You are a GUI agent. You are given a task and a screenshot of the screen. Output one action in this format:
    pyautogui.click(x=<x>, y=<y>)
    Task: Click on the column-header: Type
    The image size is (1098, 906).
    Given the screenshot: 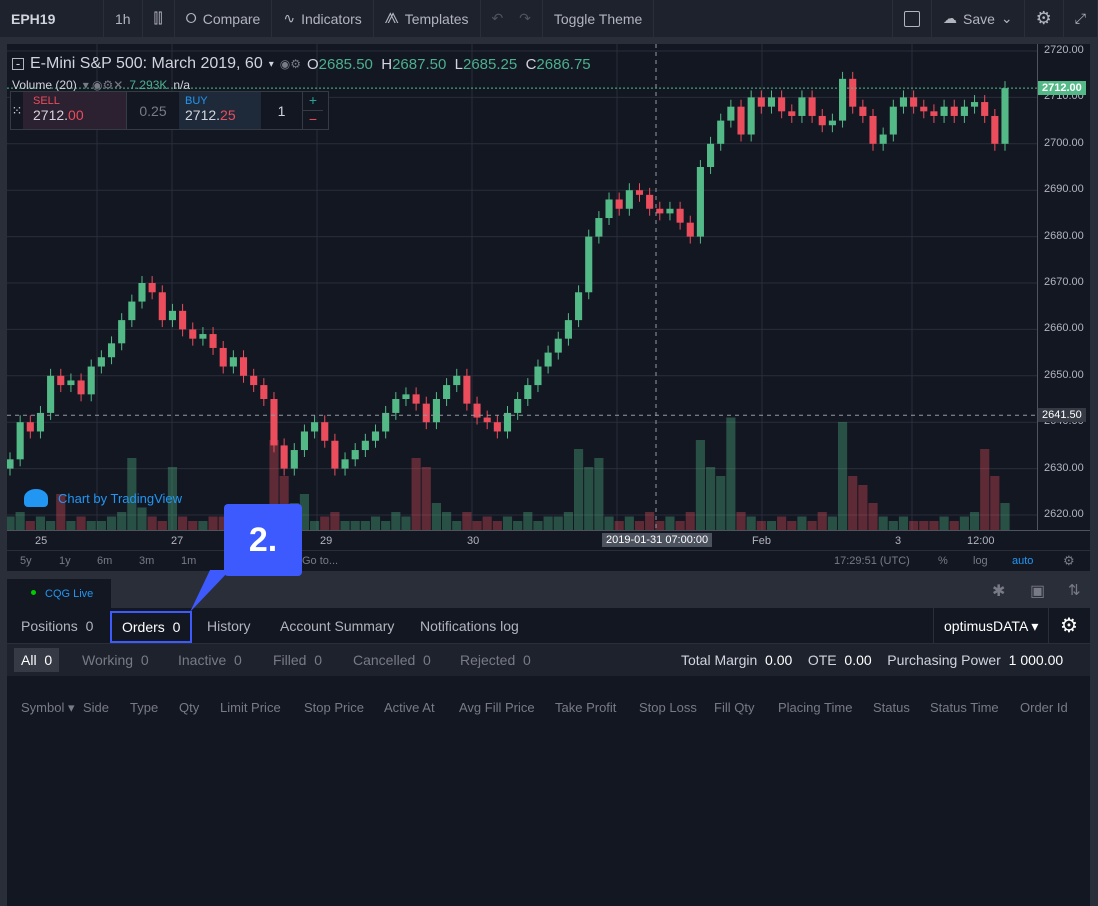 What is the action you would take?
    pyautogui.click(x=144, y=707)
    